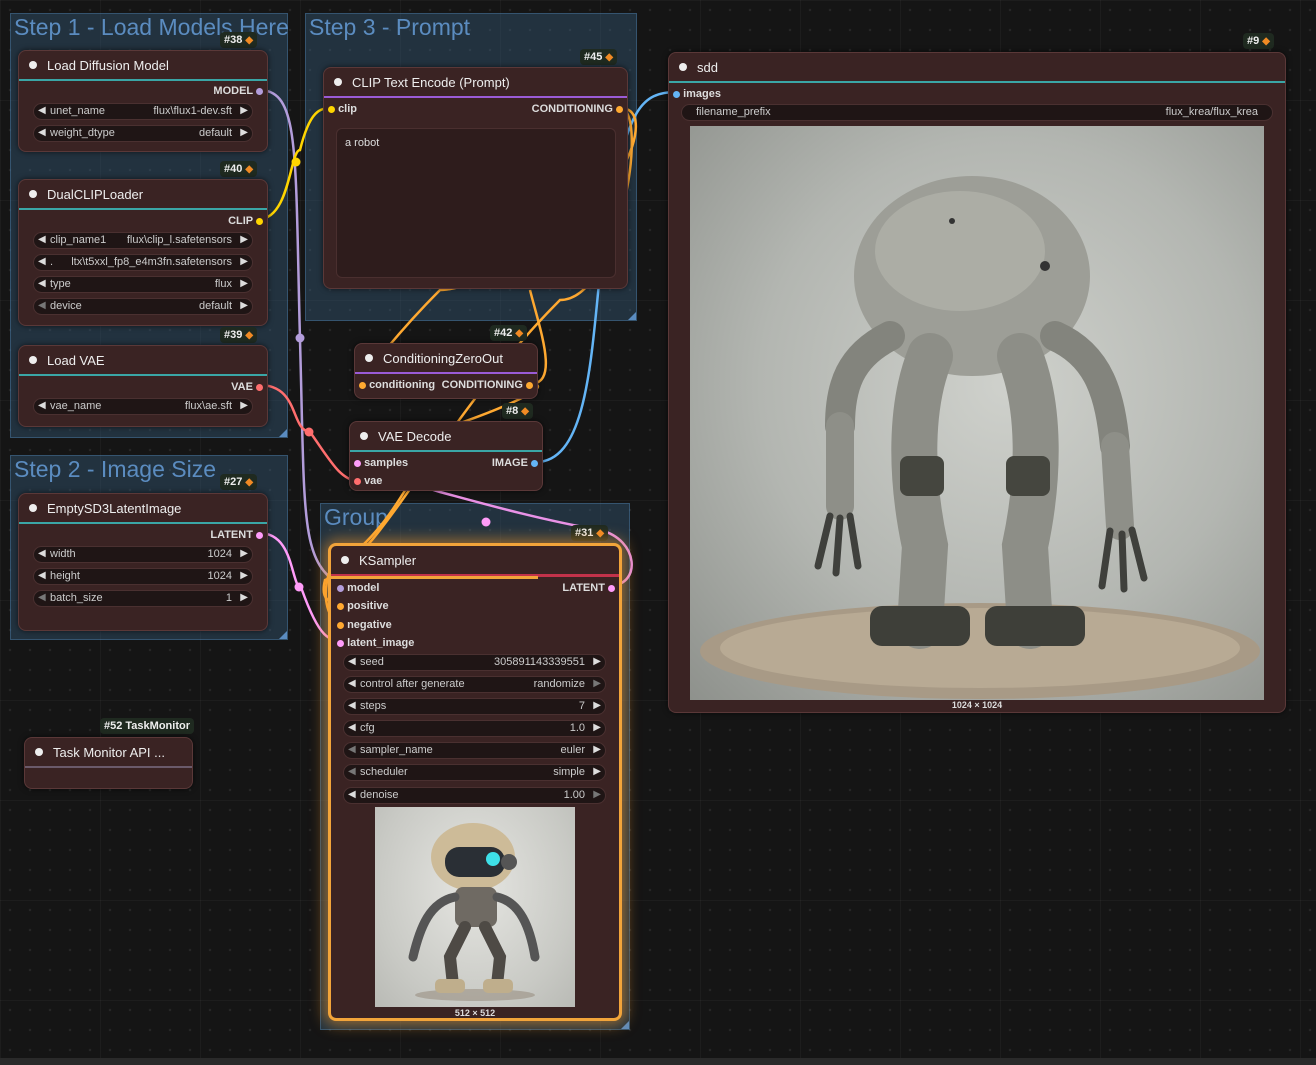 This screenshot has height=1065, width=1316. I want to click on widget-sampler-name: ◀ sampler_name euler ▶, so click(474, 750).